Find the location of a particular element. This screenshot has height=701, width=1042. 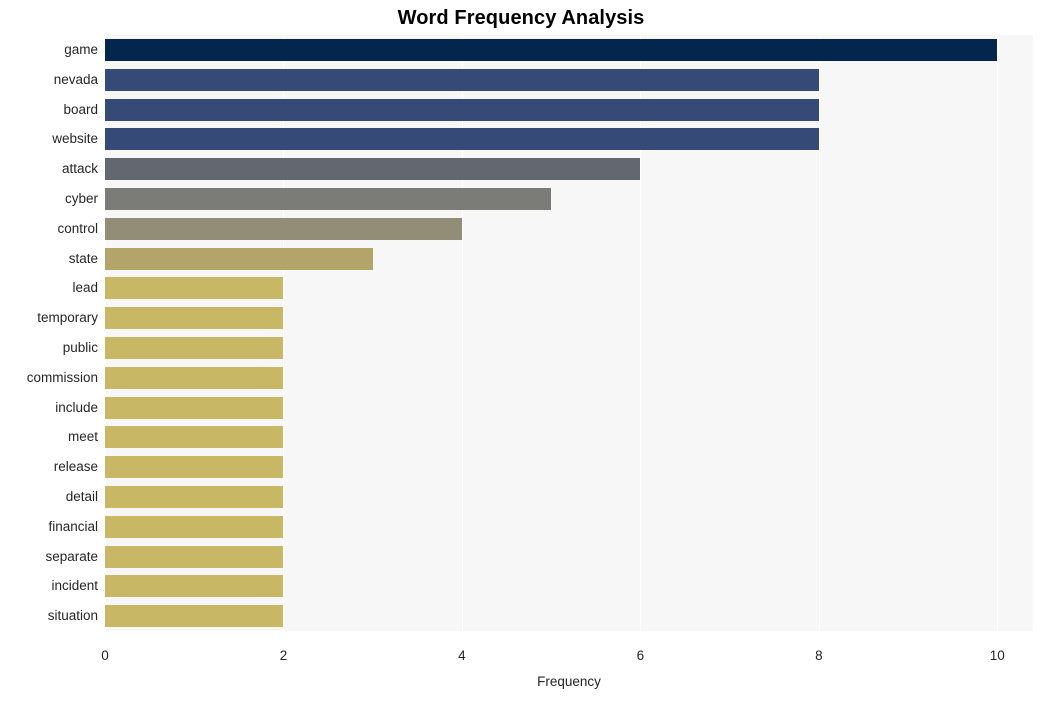

bar-lead is located at coordinates (194, 288).